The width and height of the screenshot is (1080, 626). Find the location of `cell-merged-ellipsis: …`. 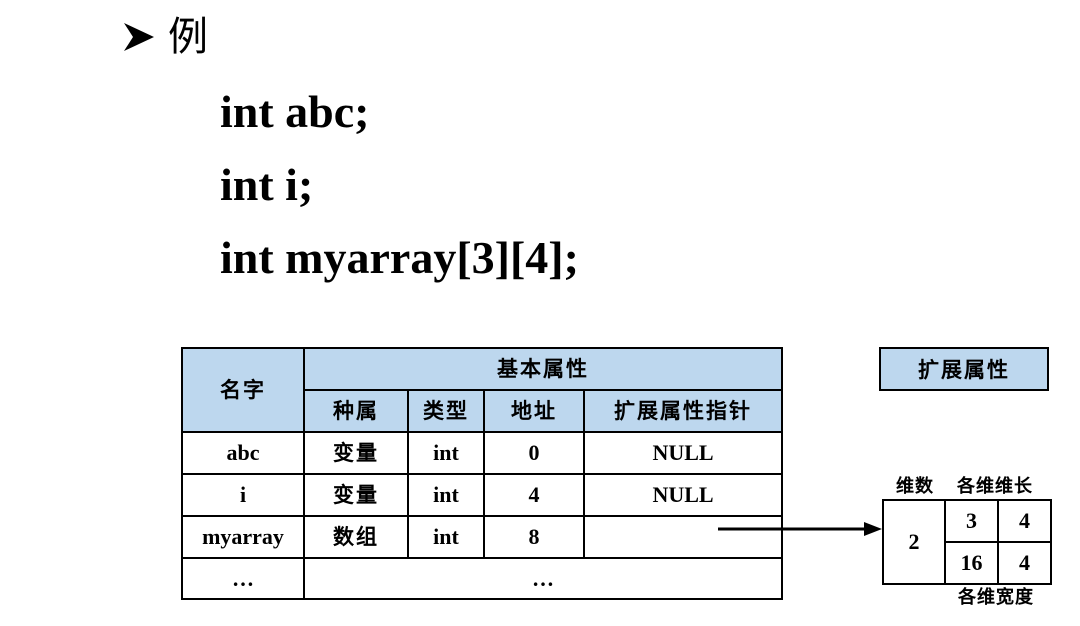

cell-merged-ellipsis: … is located at coordinates (543, 578).